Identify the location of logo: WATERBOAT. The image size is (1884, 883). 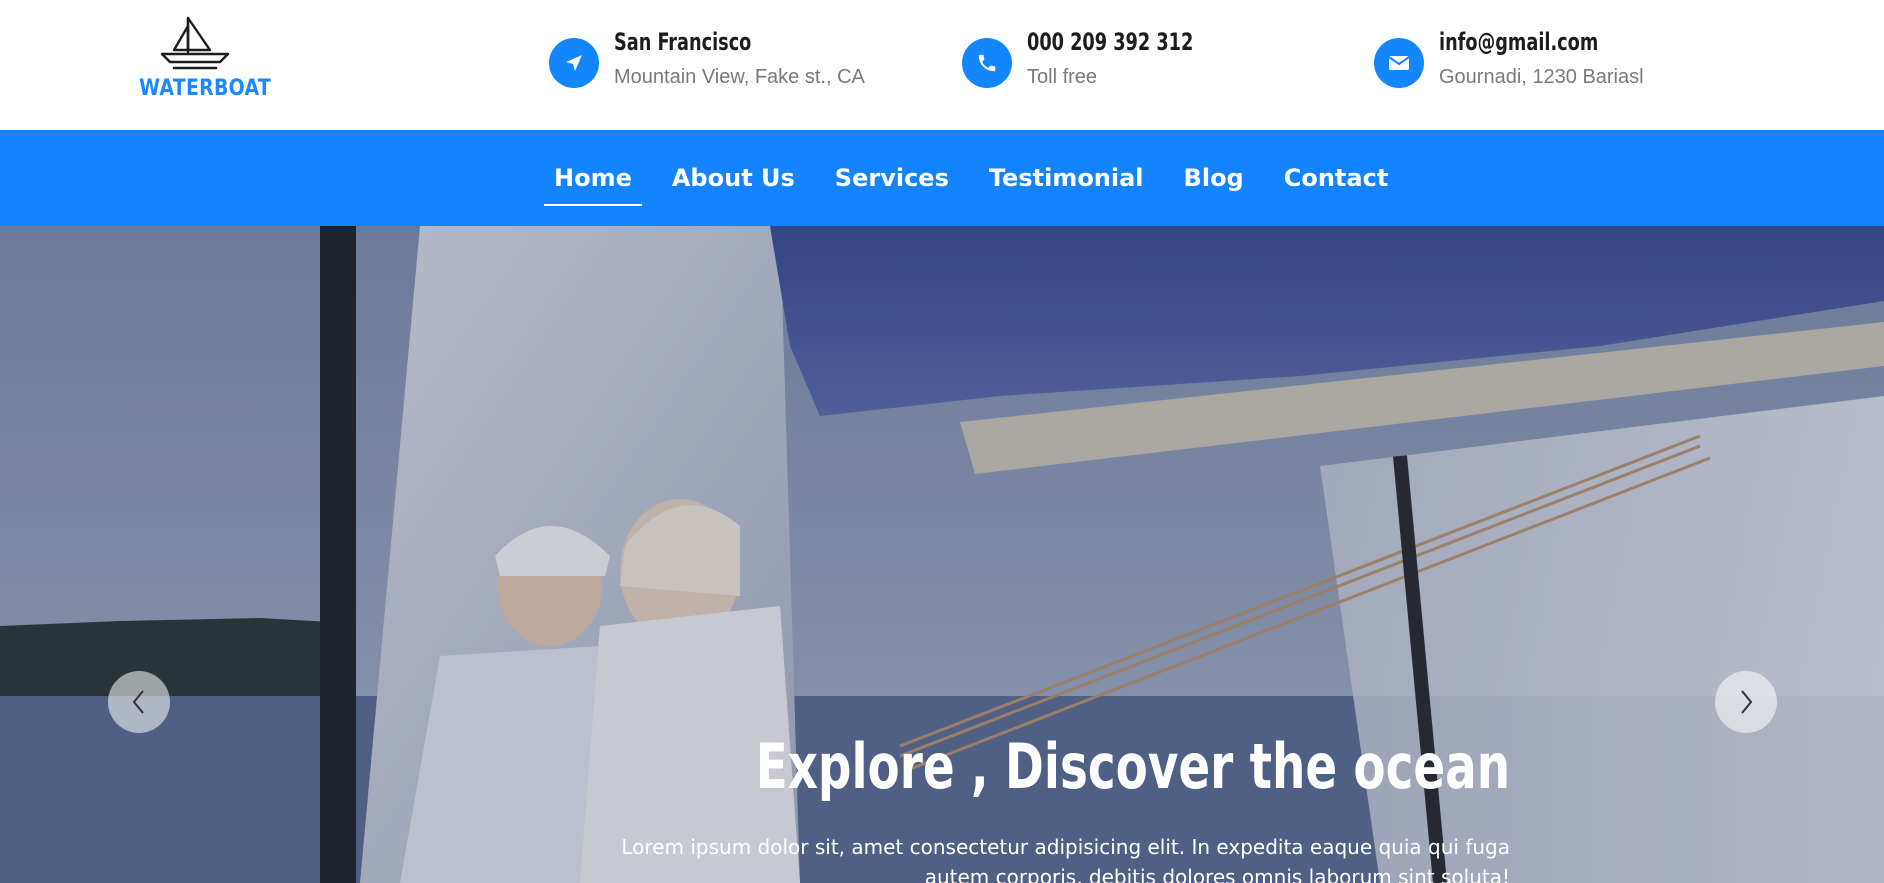
(201, 64).